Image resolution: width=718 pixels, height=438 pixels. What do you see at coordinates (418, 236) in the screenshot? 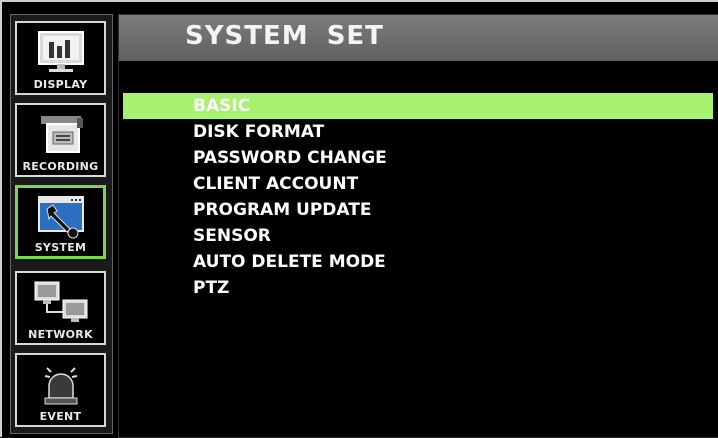
I see `menu-item-sensor: SENSOR` at bounding box center [418, 236].